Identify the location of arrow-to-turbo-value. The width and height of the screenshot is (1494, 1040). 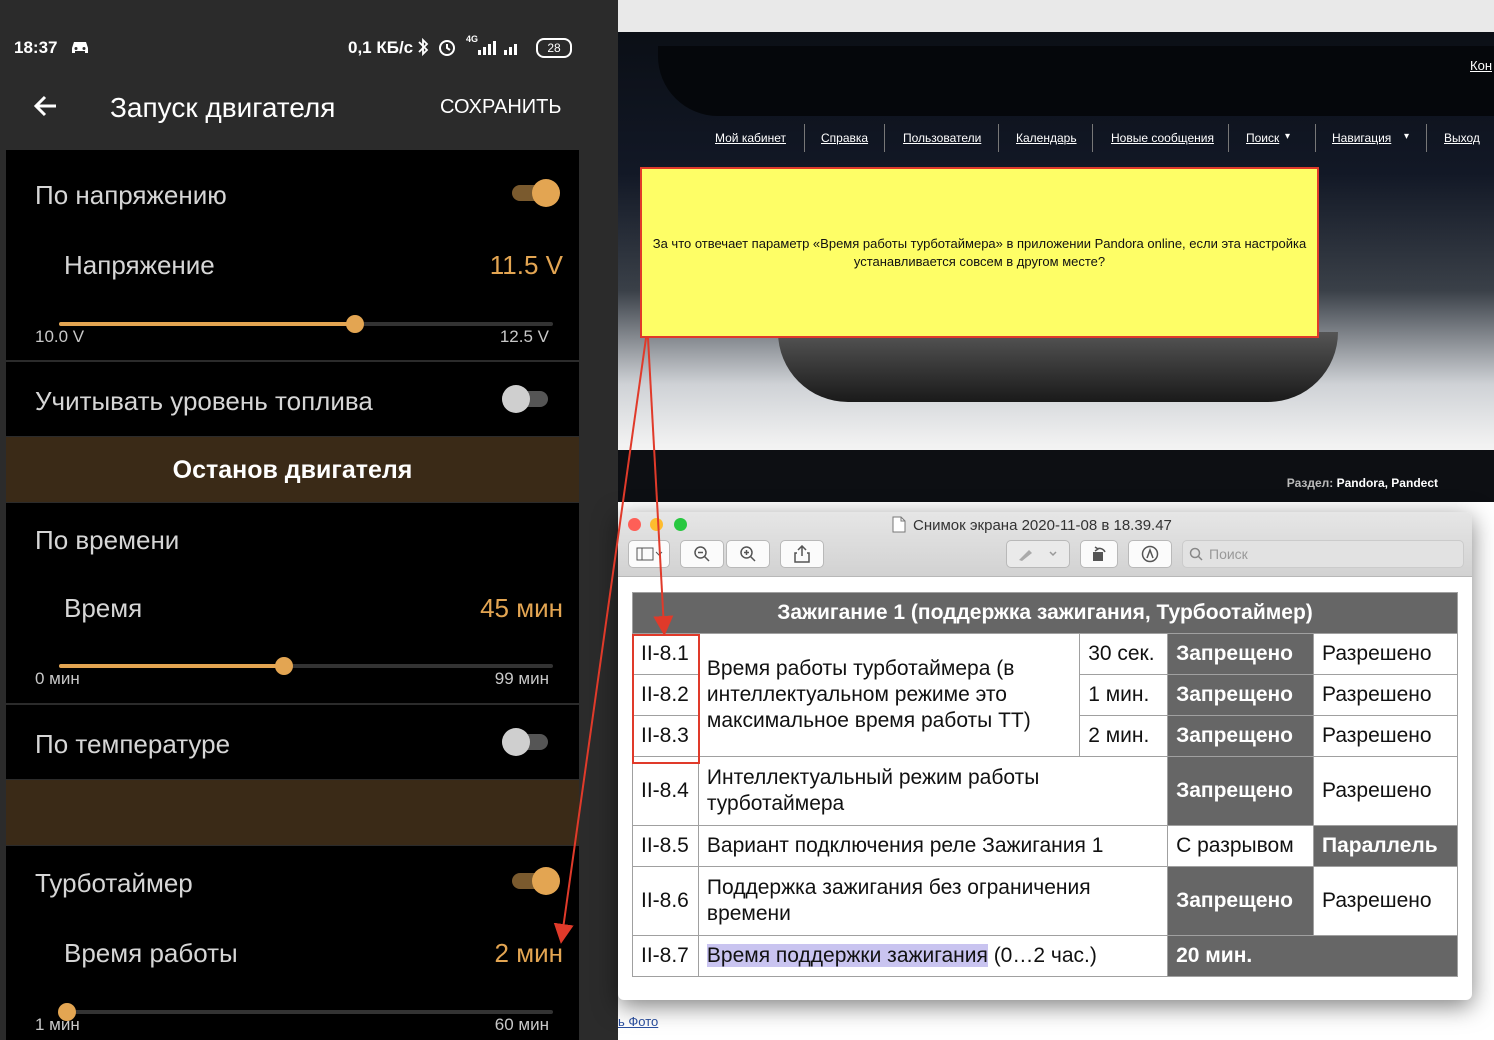
(600, 640).